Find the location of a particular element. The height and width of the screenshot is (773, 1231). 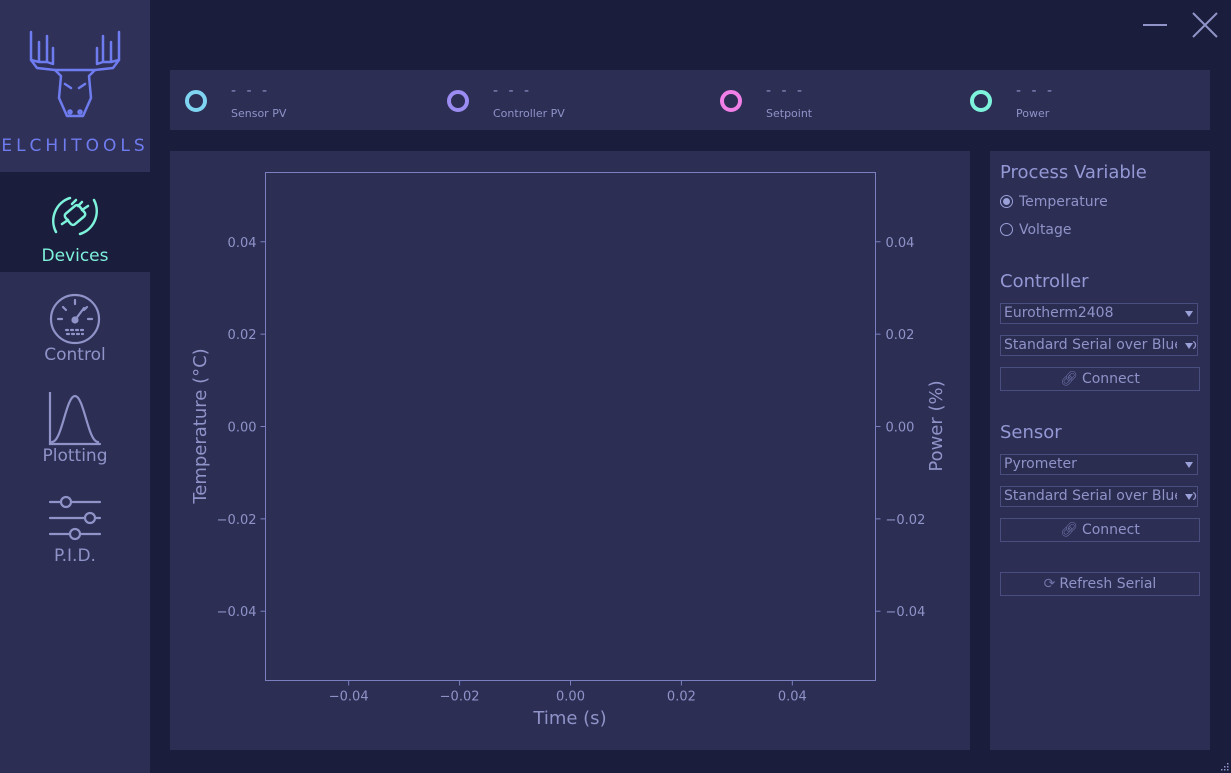

readout-label: Controller PV is located at coordinates (529, 113).